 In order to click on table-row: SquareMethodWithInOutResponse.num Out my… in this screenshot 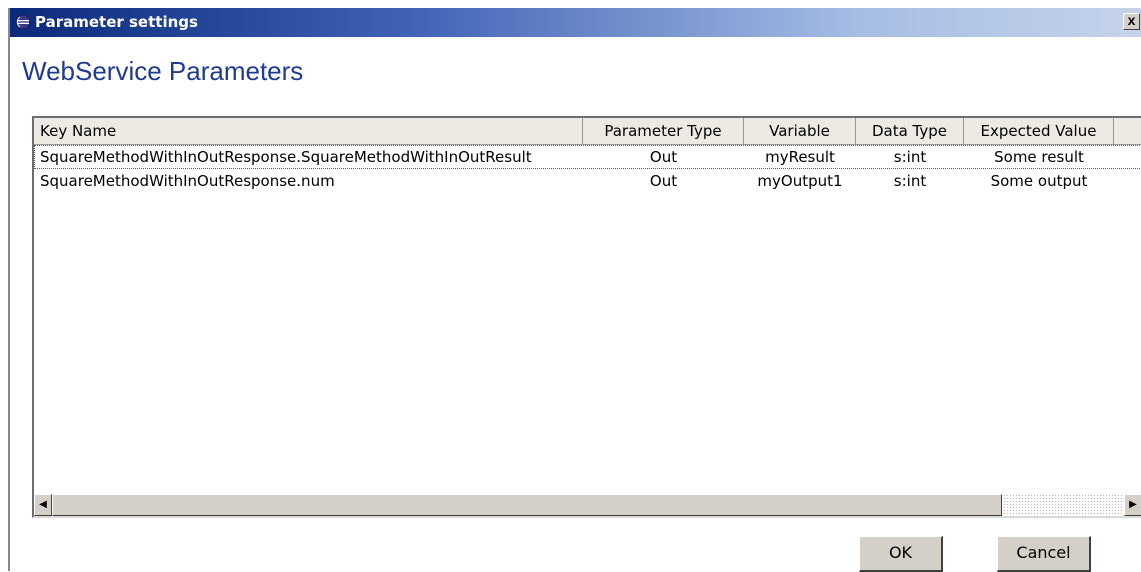, I will do `click(587, 181)`.